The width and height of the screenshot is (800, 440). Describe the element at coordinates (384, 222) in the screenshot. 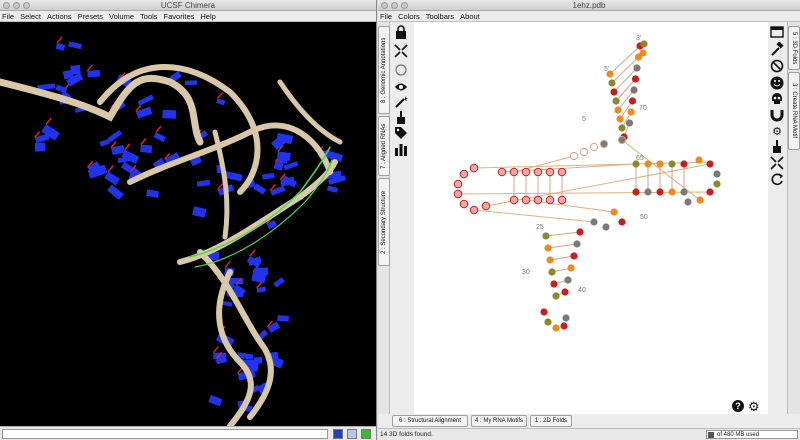

I see `tab-secondary-structure: 2 : Secondary Structure` at that location.